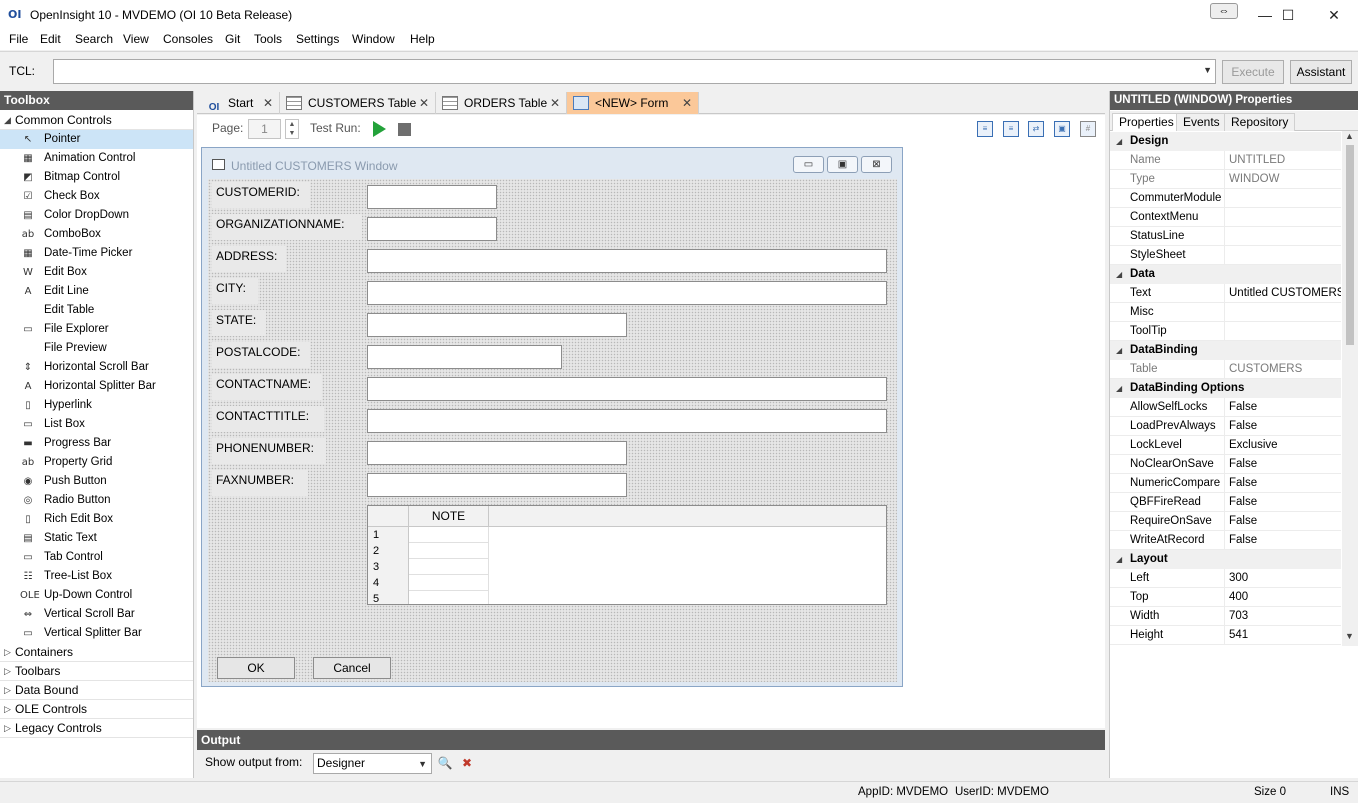 This screenshot has height=803, width=1358. Describe the element at coordinates (1350, 388) in the screenshot. I see `properties-scrollbar: ▲ ▼` at that location.